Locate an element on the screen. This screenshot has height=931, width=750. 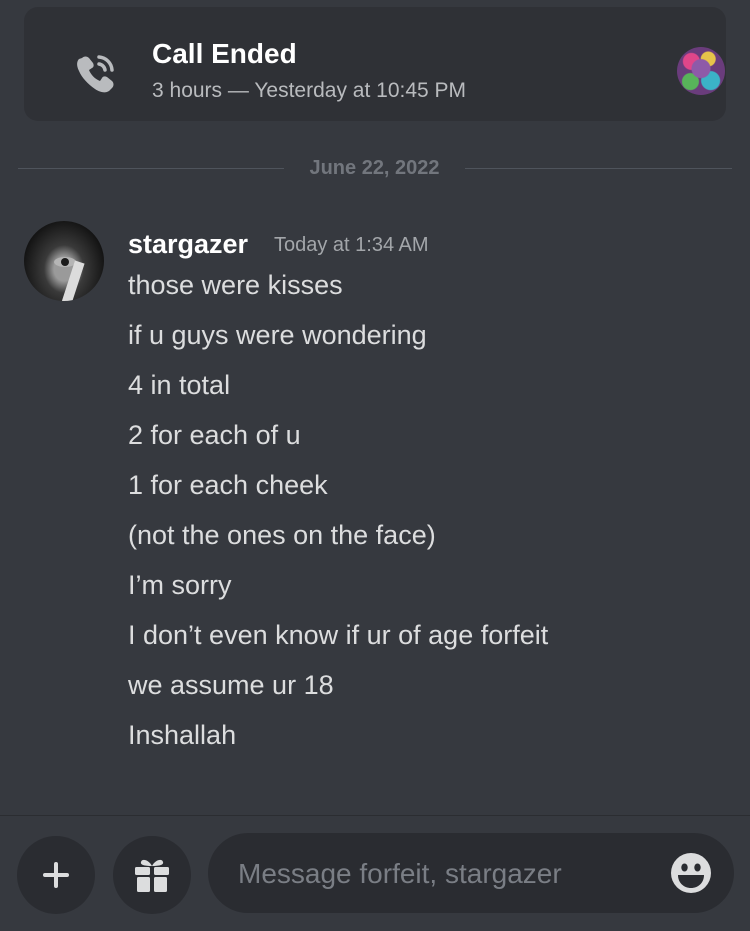
call-duration: 3 hours — Yesterday at 10:45 PM is located at coordinates (309, 90).